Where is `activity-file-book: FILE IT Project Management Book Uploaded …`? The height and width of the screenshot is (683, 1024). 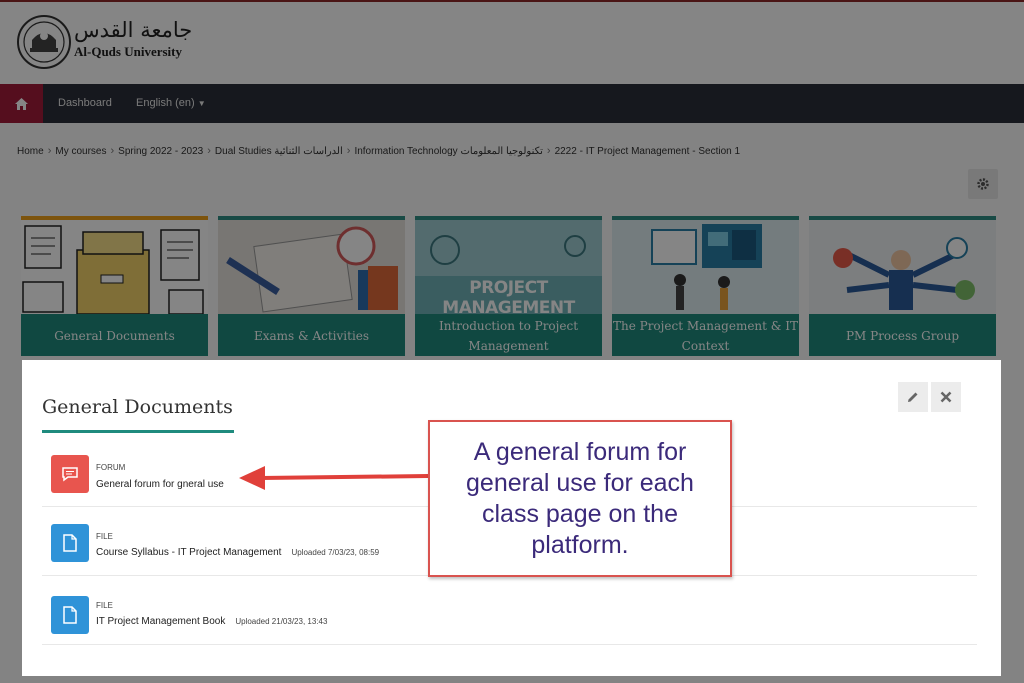
activity-file-book: FILE IT Project Management Book Uploaded … is located at coordinates (509, 610).